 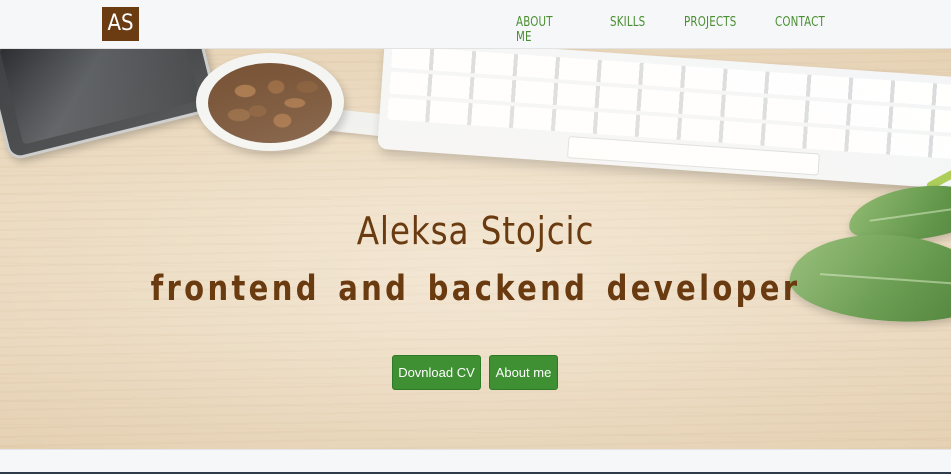 I want to click on nav-link-skills: SKILLS, so click(x=627, y=22).